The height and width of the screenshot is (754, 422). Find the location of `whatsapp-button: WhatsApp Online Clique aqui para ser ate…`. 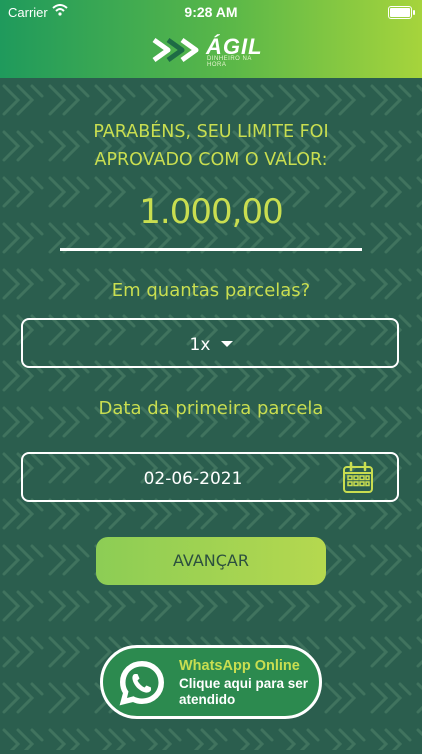

whatsapp-button: WhatsApp Online Clique aqui para ser ate… is located at coordinates (211, 682).